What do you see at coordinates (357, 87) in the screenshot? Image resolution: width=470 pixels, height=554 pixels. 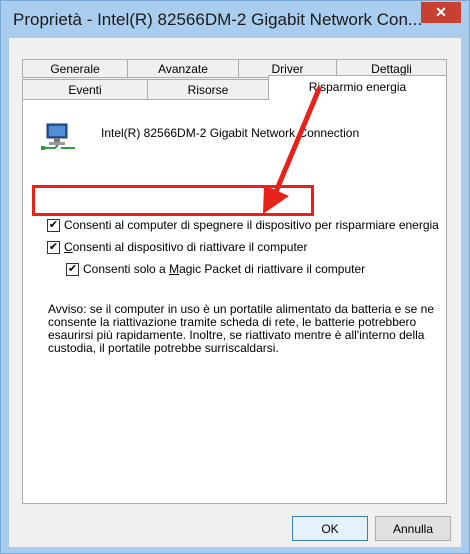 I see `tab-risparmio-energia: Risparmio energia` at bounding box center [357, 87].